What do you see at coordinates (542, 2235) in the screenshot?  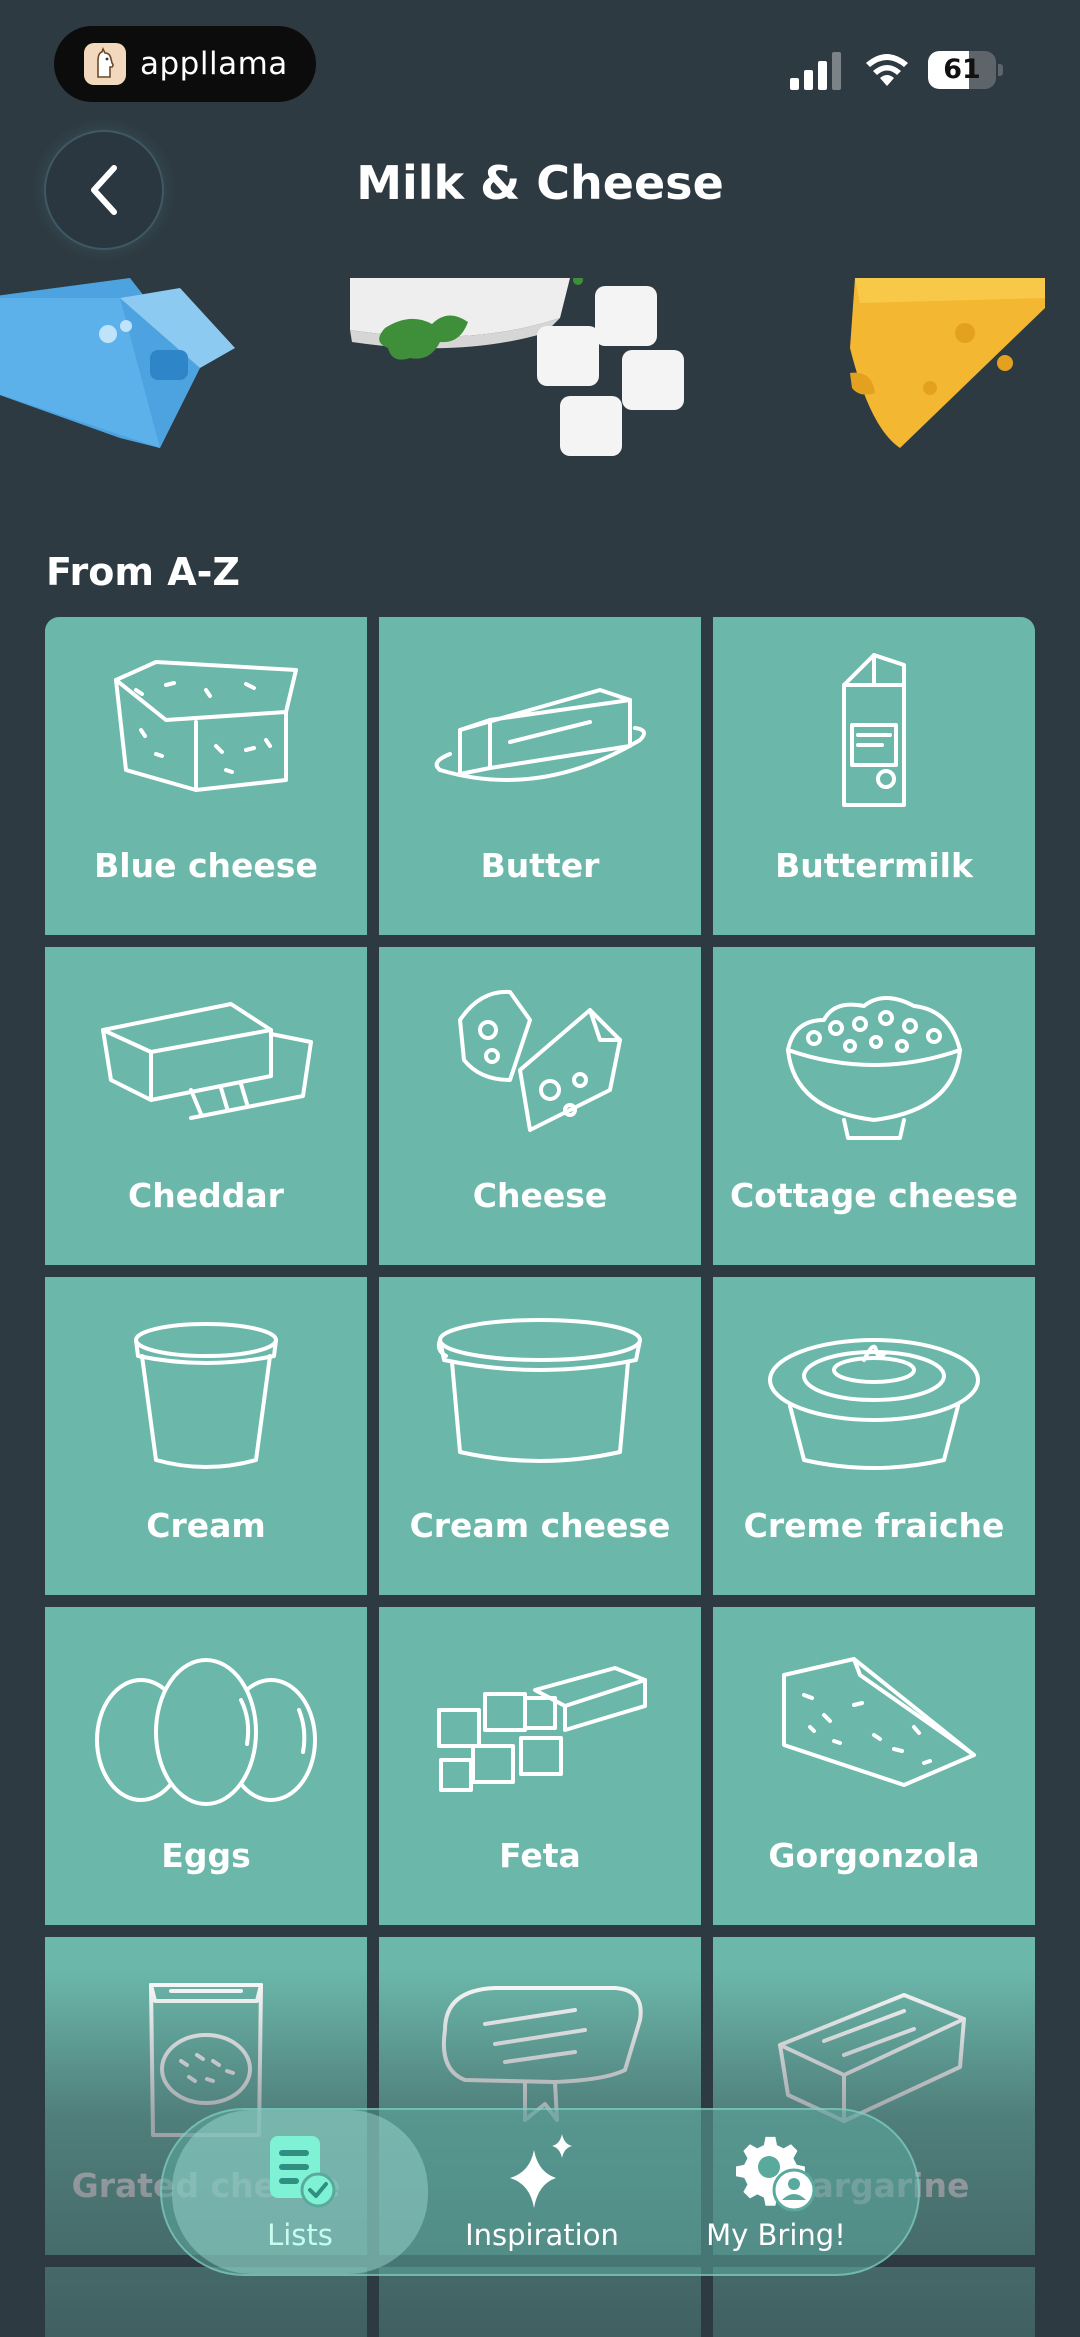 I see `nav-label: Inspiration` at bounding box center [542, 2235].